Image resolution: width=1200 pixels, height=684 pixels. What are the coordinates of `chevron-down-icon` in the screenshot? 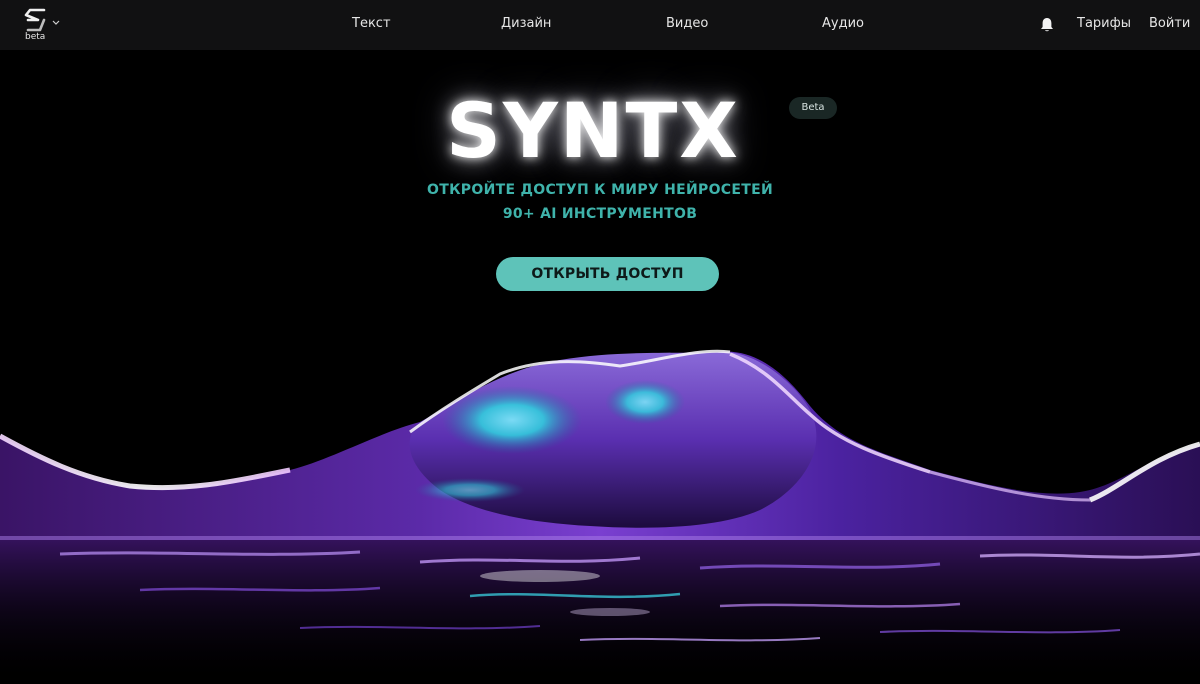 It's located at (56, 23).